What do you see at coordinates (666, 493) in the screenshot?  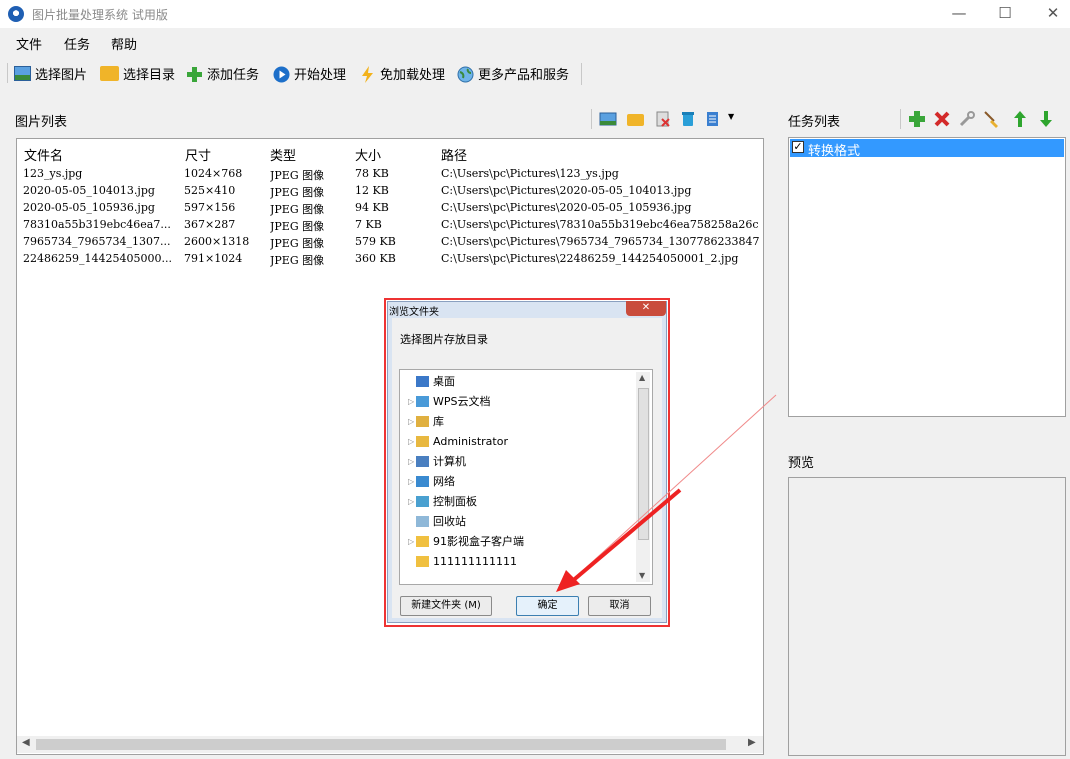 I see `annotation-arrow` at bounding box center [666, 493].